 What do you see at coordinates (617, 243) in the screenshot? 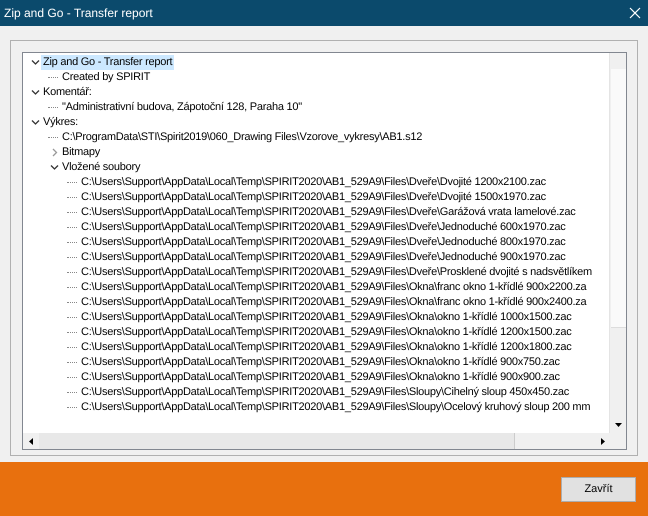
I see `vertical-scrollbar` at bounding box center [617, 243].